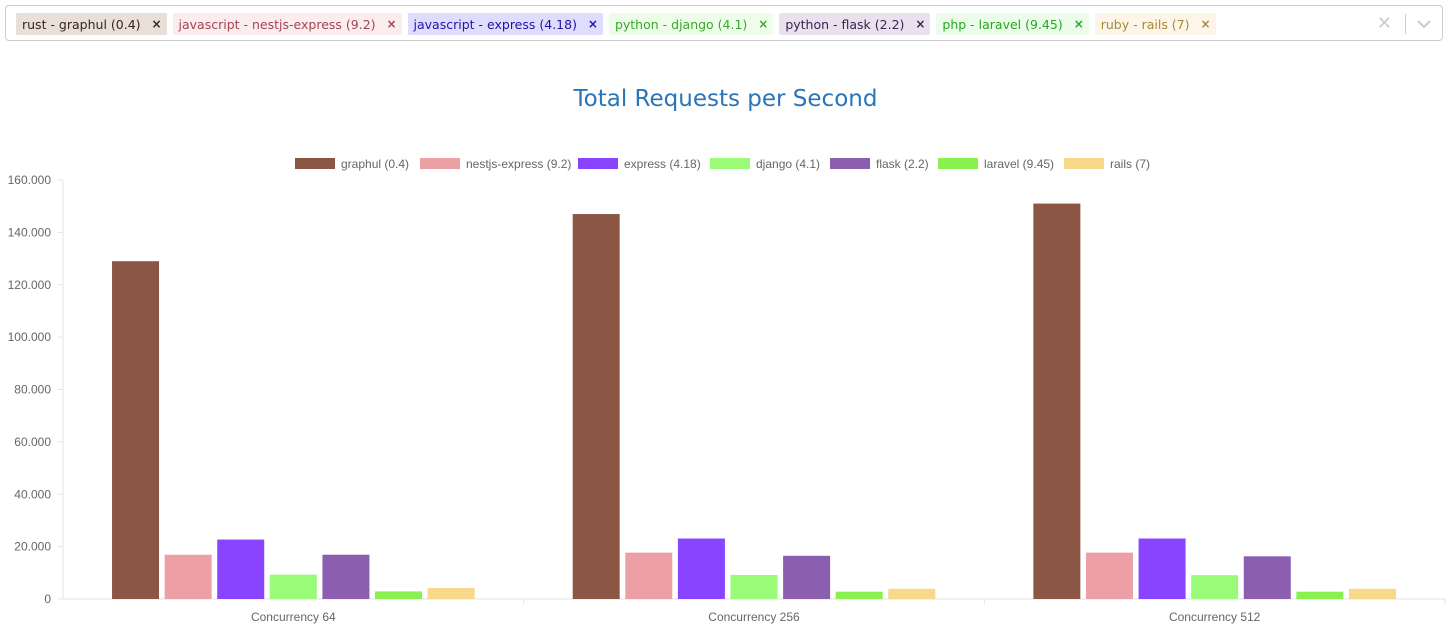  Describe the element at coordinates (1145, 24) in the screenshot. I see `filter-chip-label: ruby - rails (7)` at that location.